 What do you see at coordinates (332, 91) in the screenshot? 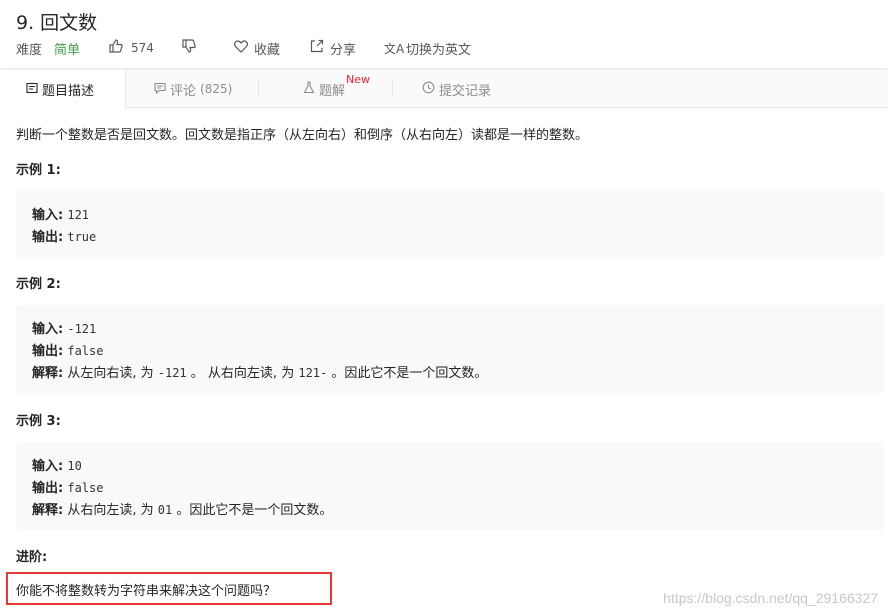
I see `tab-solutions-label: 题解` at bounding box center [332, 91].